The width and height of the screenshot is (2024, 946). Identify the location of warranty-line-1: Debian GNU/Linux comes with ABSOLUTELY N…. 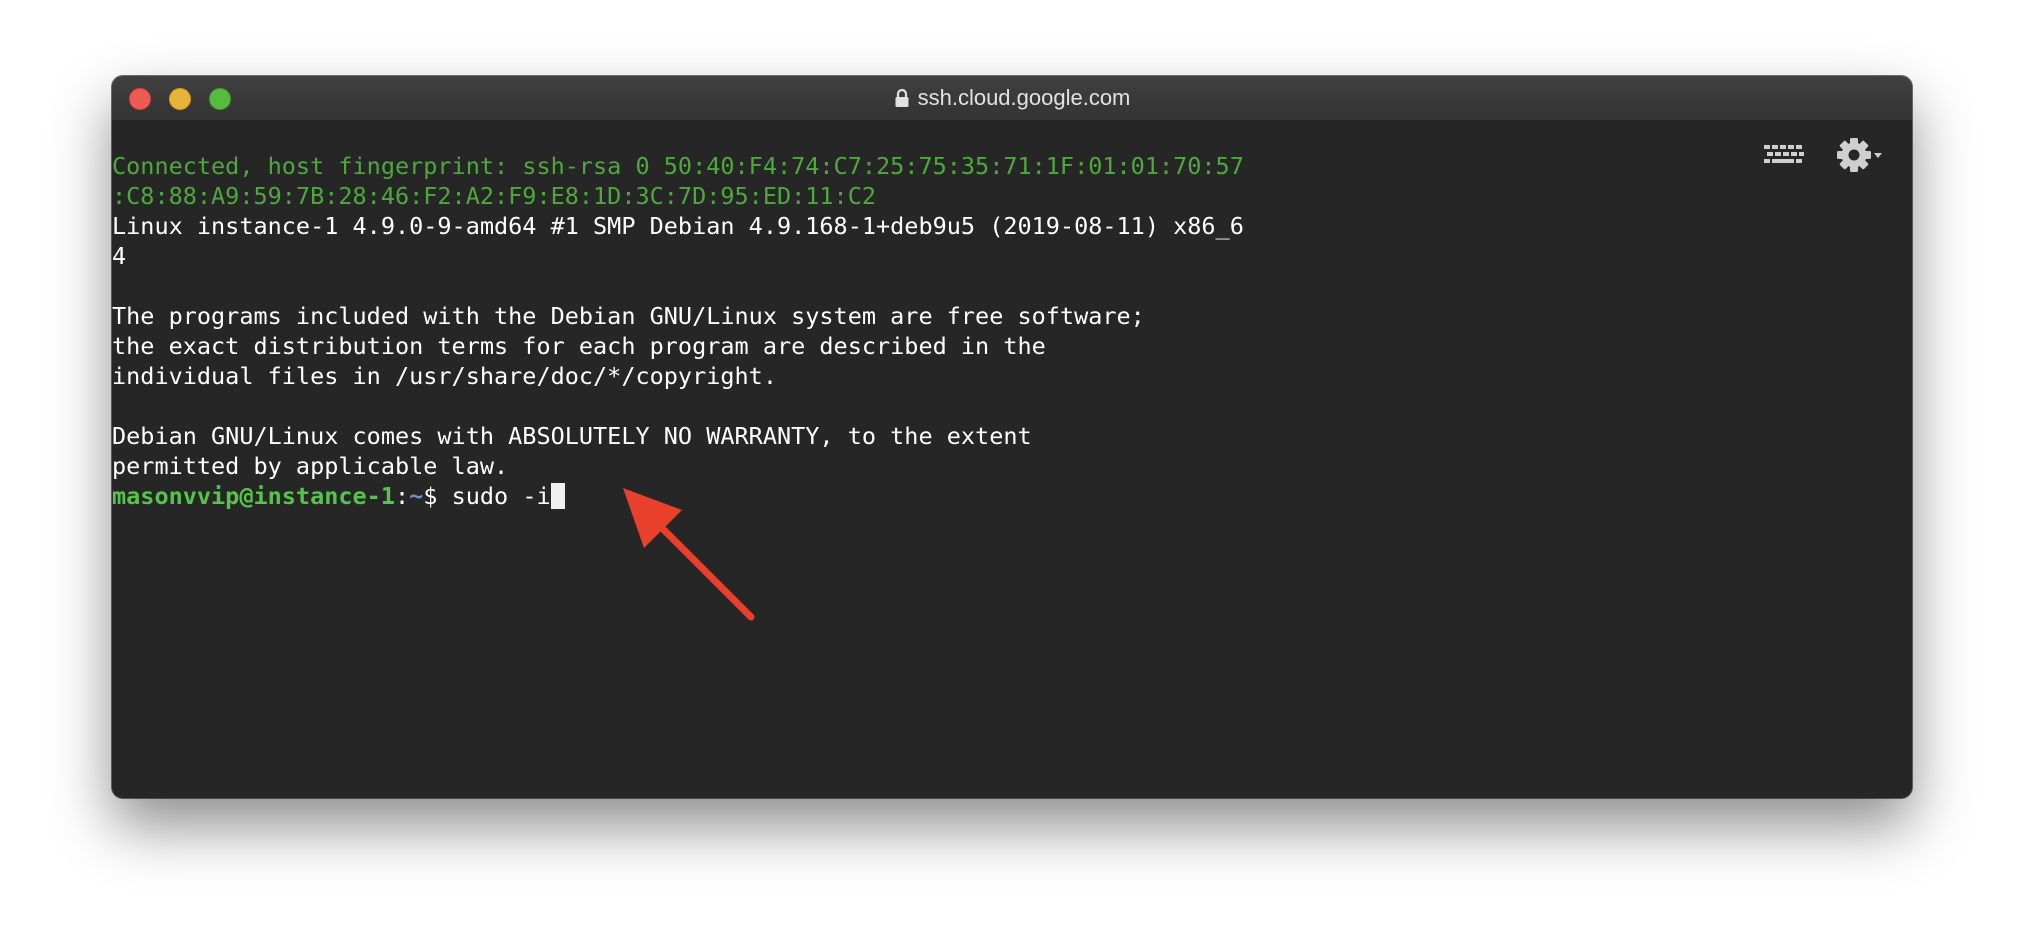
(572, 436).